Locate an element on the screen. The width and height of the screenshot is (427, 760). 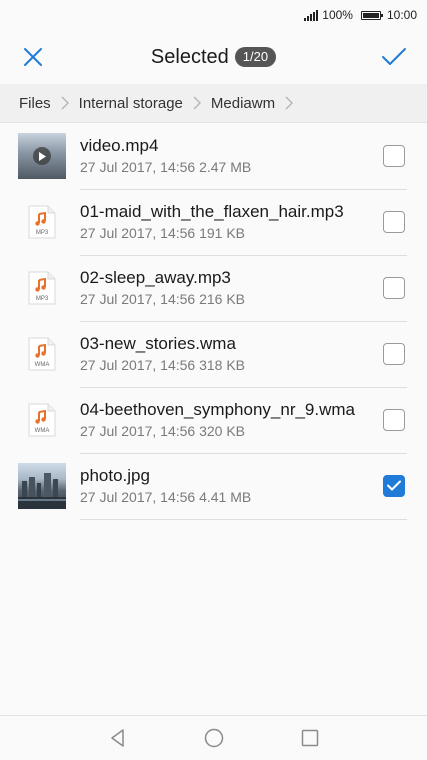
video-thumbnail is located at coordinates (42, 156).